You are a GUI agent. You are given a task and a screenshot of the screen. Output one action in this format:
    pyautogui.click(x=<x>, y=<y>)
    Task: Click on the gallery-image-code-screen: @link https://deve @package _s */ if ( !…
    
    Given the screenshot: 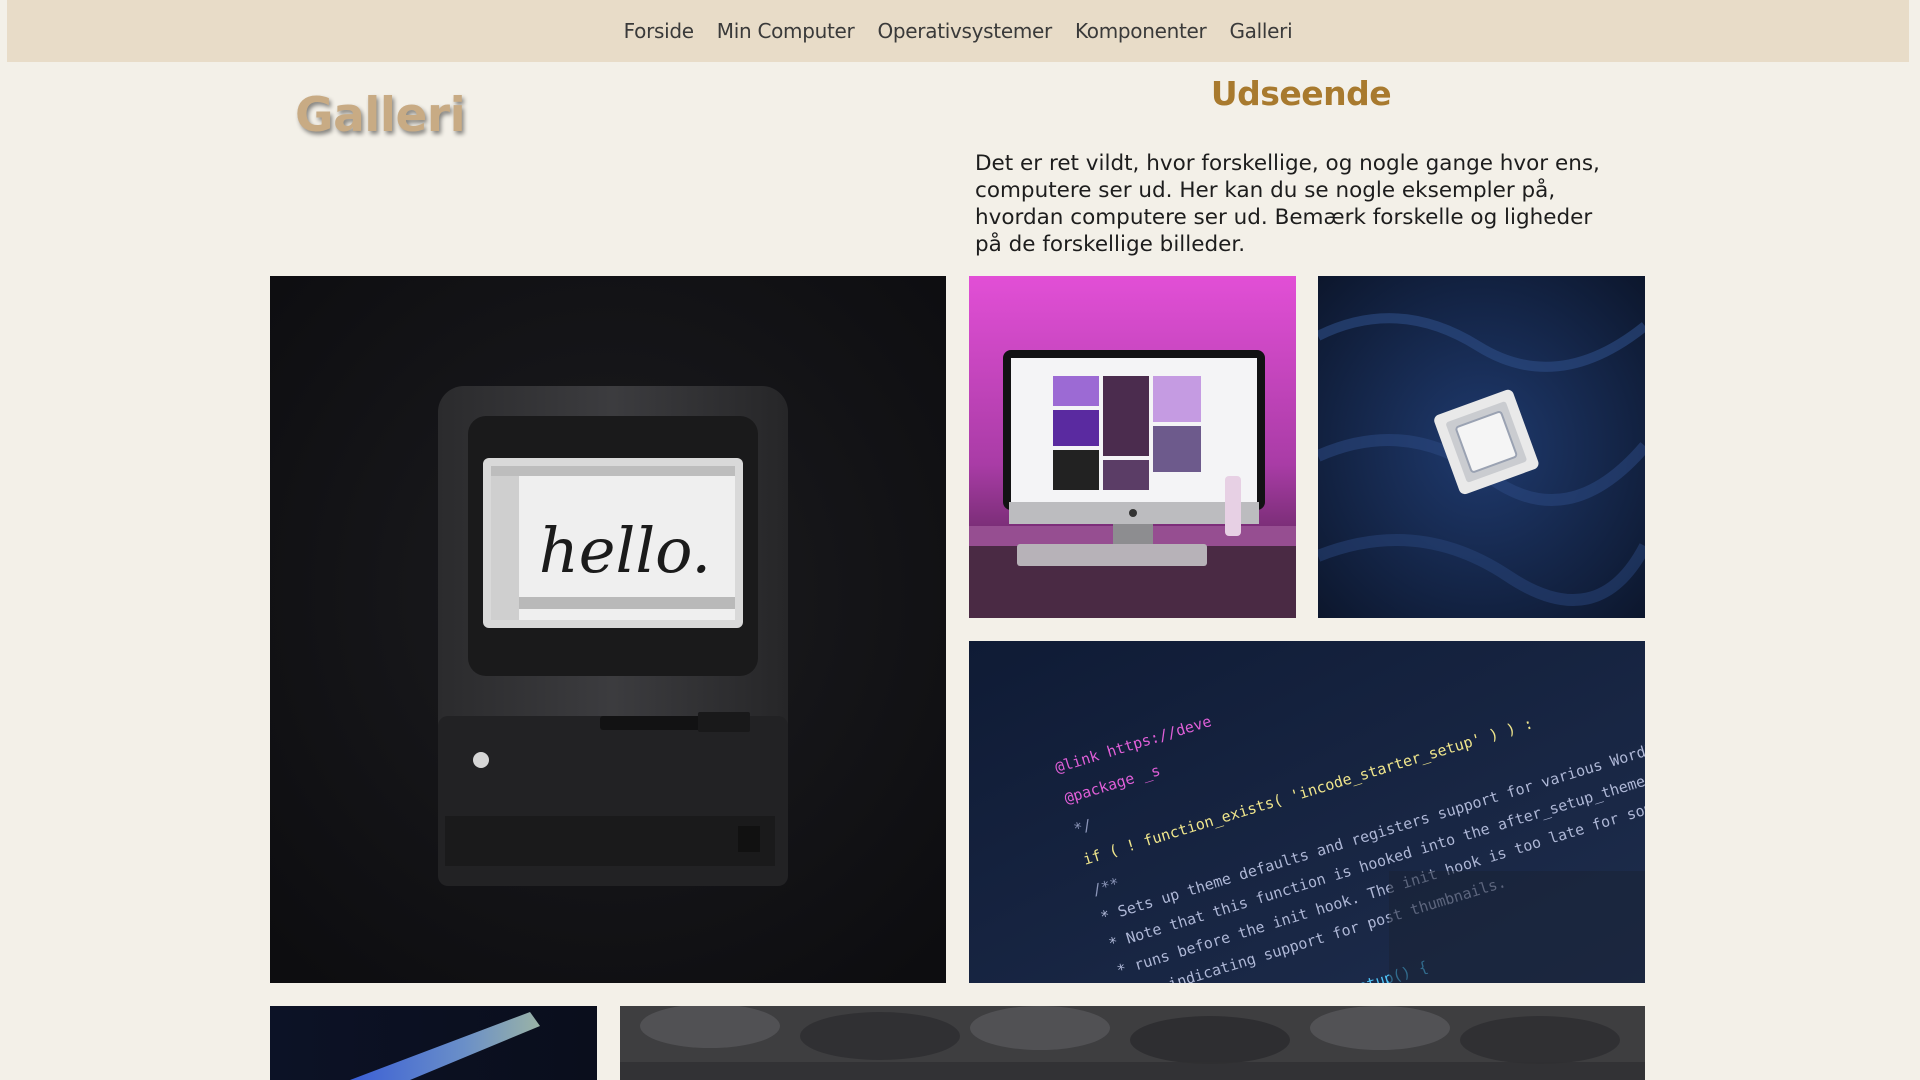 What is the action you would take?
    pyautogui.click(x=1307, y=812)
    